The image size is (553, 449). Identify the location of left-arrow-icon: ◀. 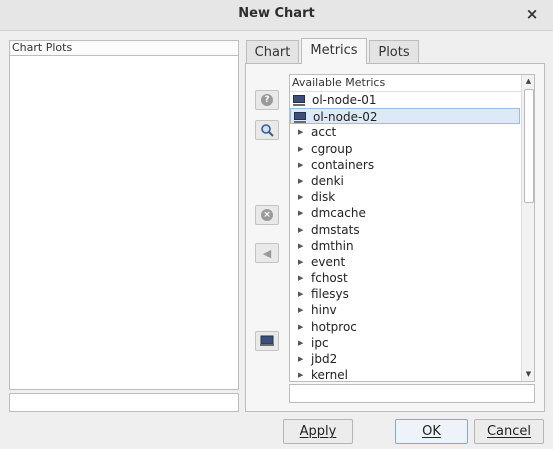
(267, 253).